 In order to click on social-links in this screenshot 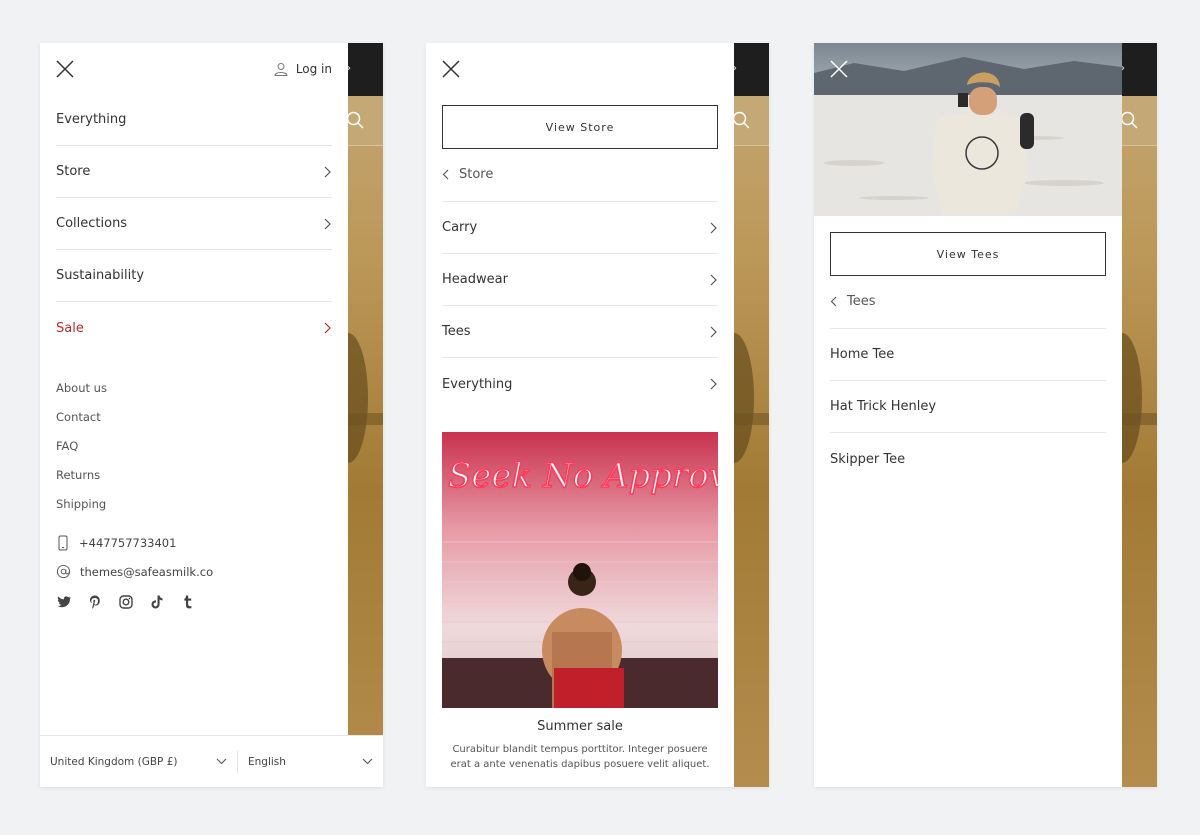, I will do `click(125, 601)`.